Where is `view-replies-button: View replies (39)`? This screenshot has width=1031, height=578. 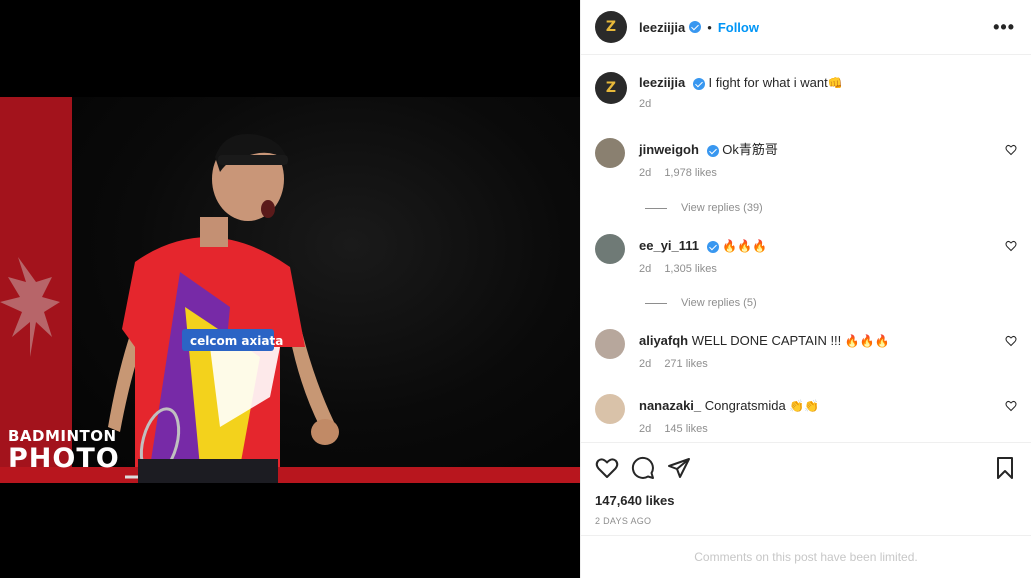
view-replies-button: View replies (39) is located at coordinates (704, 208).